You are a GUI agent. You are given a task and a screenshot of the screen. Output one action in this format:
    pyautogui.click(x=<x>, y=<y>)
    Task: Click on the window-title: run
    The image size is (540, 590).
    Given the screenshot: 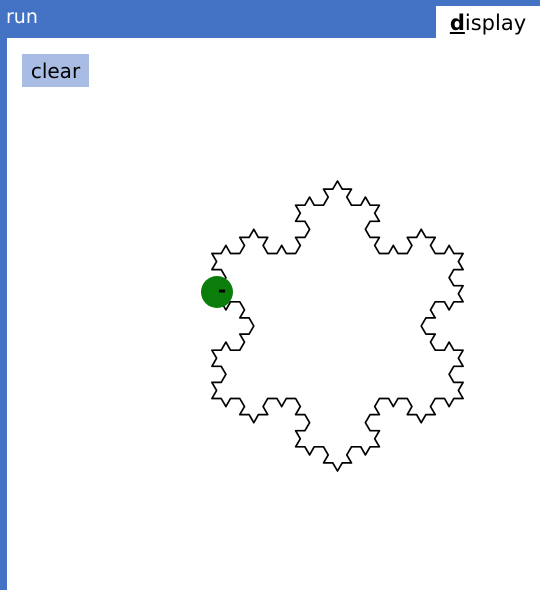 What is the action you would take?
    pyautogui.click(x=22, y=17)
    